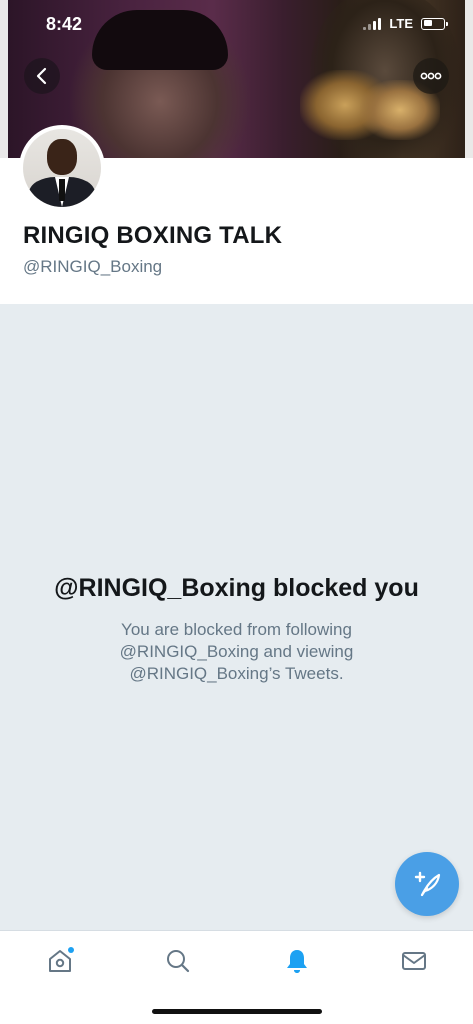 The image size is (473, 1024). What do you see at coordinates (401, 23) in the screenshot?
I see `network-label: LTE` at bounding box center [401, 23].